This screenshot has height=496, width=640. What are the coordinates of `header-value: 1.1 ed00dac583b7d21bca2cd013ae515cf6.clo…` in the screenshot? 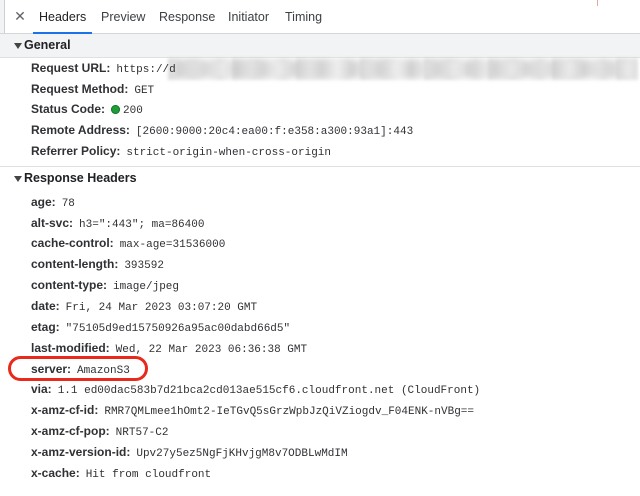 It's located at (269, 391).